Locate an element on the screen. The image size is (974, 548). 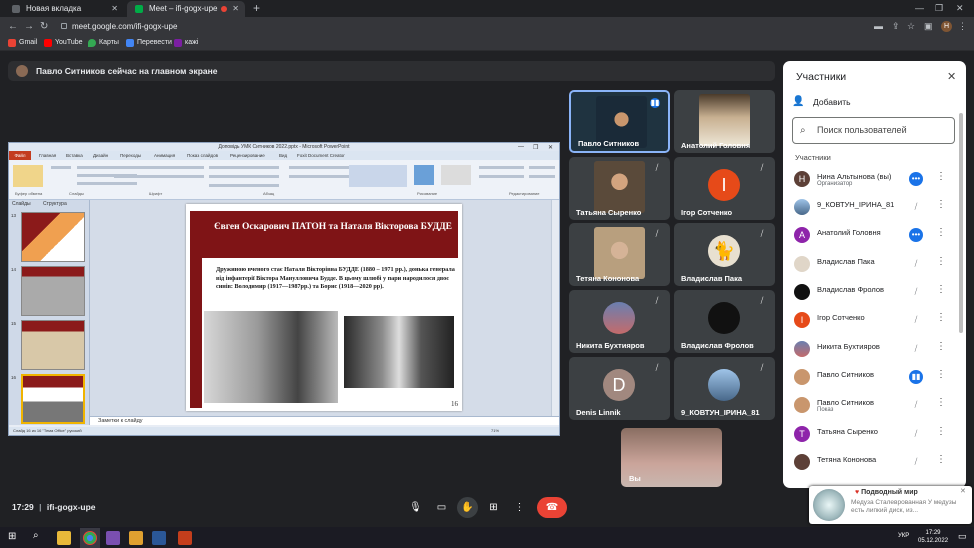
ppt-tab: Foxit Document Creator is located at coordinates (321, 155).